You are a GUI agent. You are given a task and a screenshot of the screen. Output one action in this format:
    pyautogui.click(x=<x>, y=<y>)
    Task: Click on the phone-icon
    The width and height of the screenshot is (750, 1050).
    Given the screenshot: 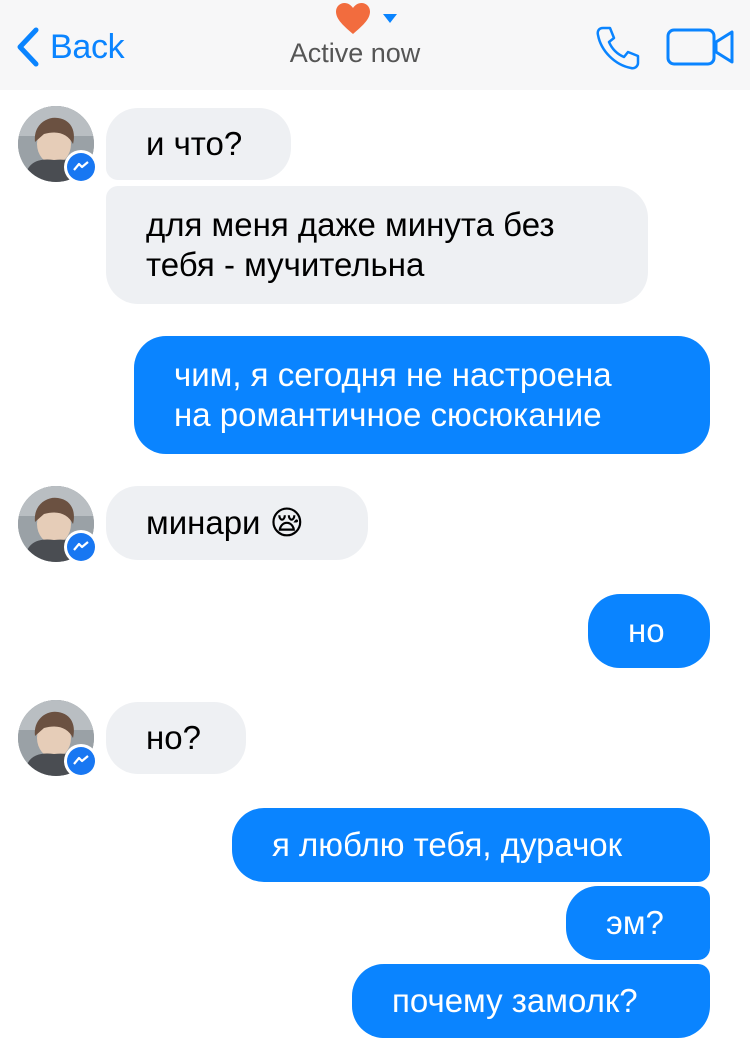 What is the action you would take?
    pyautogui.click(x=618, y=48)
    